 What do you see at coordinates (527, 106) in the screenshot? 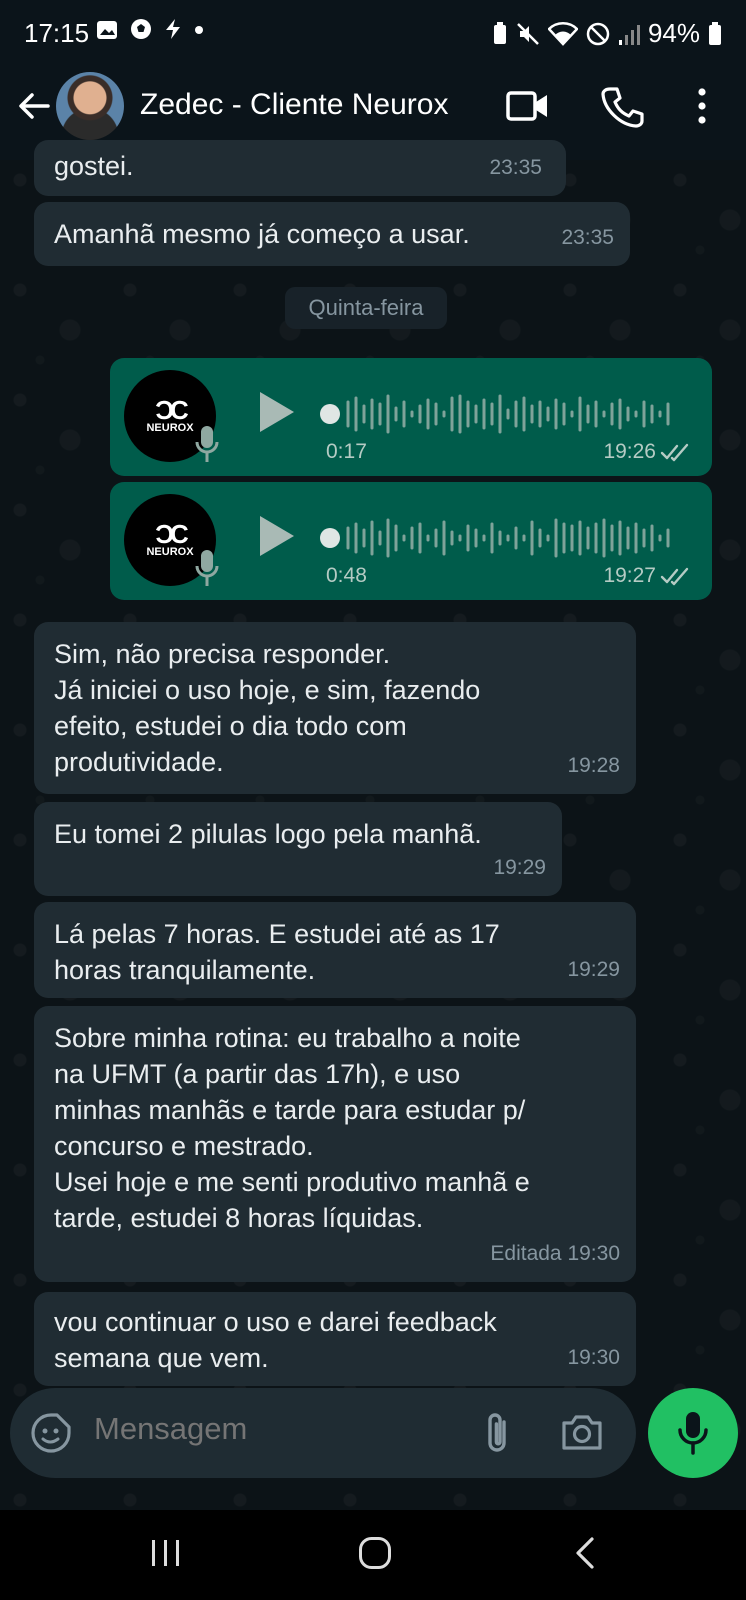
I see `video-call-icon` at bounding box center [527, 106].